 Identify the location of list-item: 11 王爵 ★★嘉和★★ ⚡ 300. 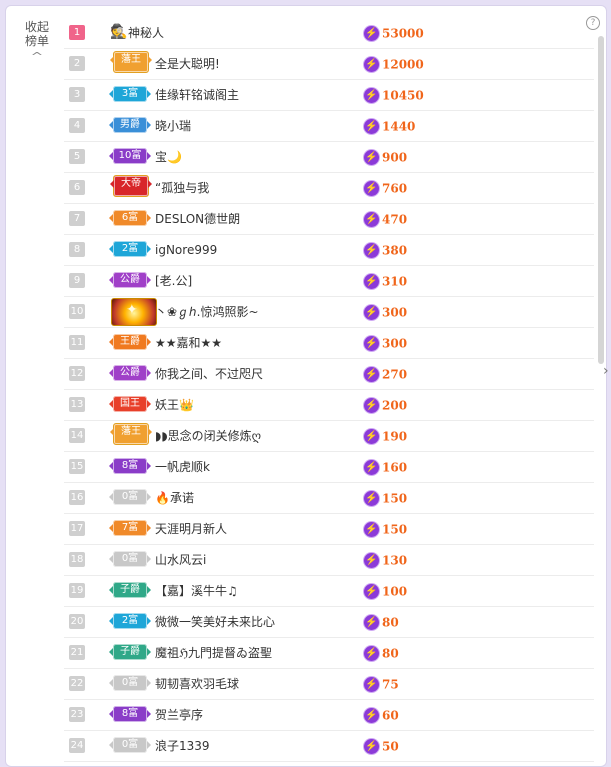
(329, 343).